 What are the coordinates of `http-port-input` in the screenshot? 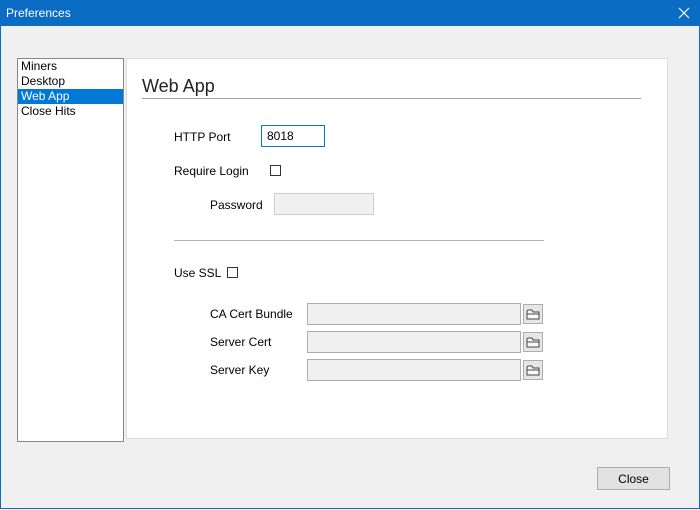 It's located at (293, 136).